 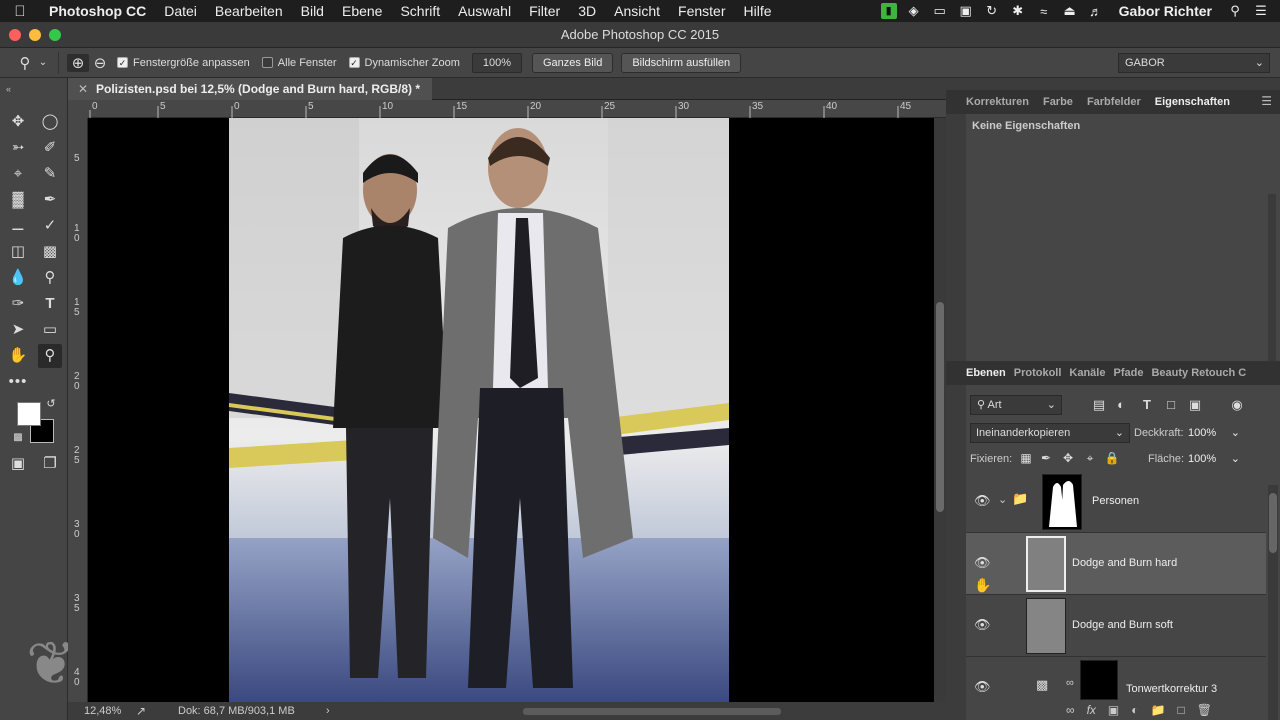 I want to click on default-colors-icon: ▩, so click(x=18, y=438).